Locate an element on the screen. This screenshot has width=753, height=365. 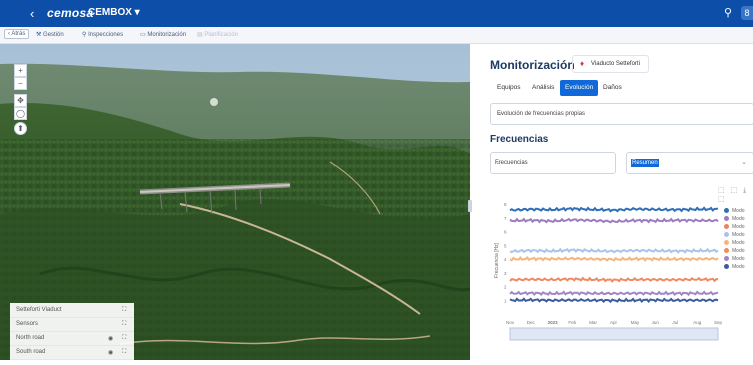
y-tick-label: 4 is located at coordinates (505, 259).